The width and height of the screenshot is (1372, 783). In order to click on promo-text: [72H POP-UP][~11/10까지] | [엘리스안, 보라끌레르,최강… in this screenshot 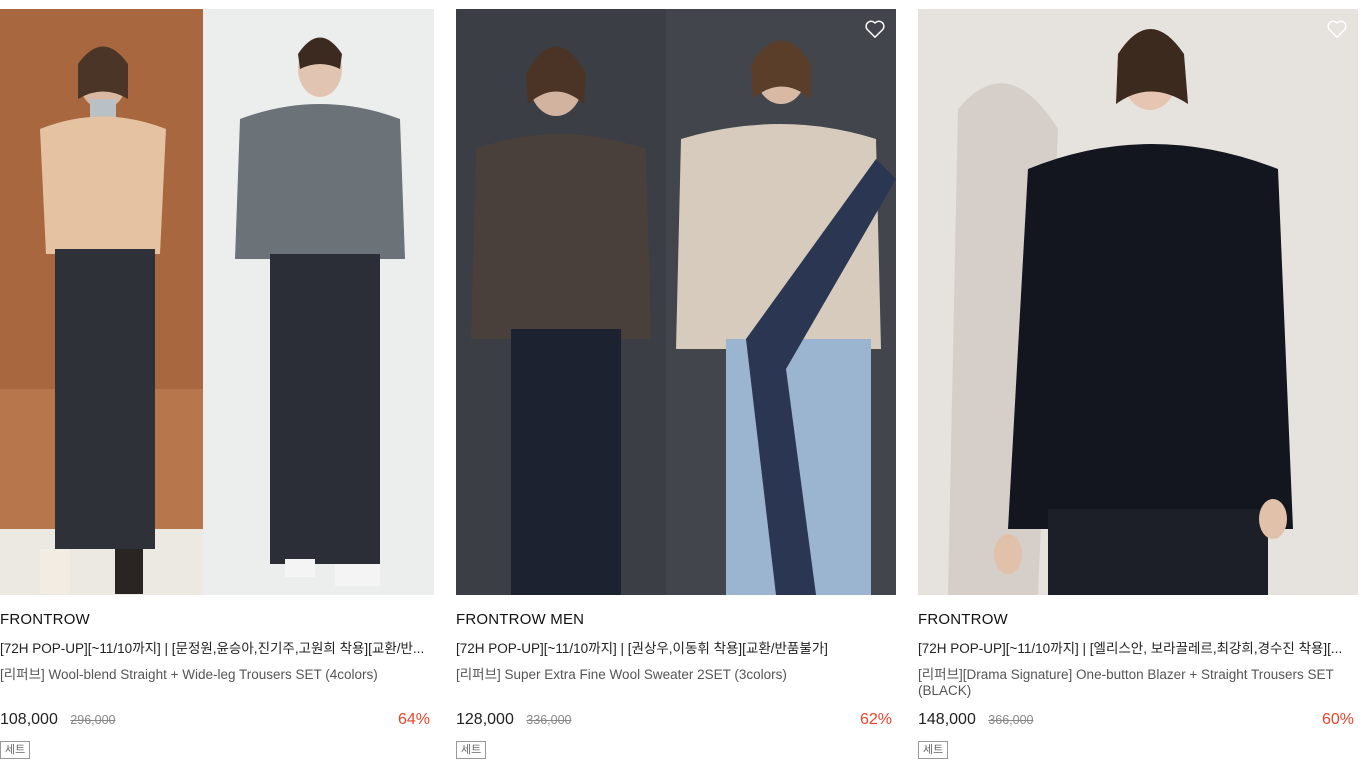, I will do `click(1130, 648)`.